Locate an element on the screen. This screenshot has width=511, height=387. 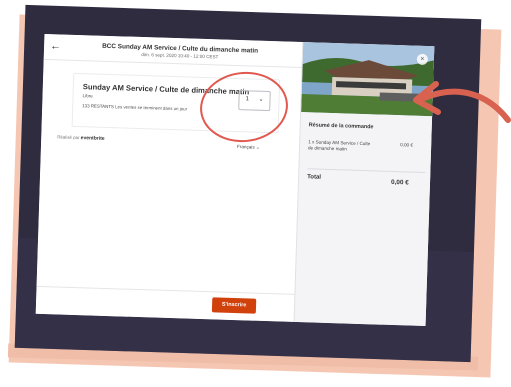
total-label: Total is located at coordinates (314, 177).